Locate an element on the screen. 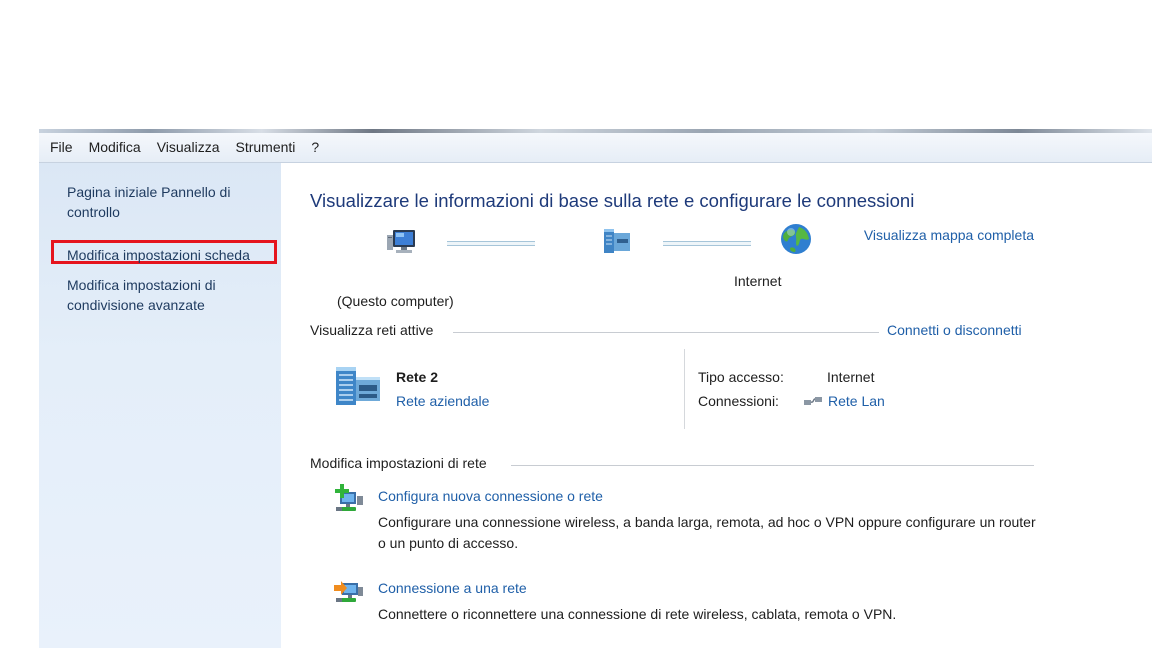  sidebar-link-control-panel-home: Pagina iniziale Pannello di controllo is located at coordinates (167, 202).